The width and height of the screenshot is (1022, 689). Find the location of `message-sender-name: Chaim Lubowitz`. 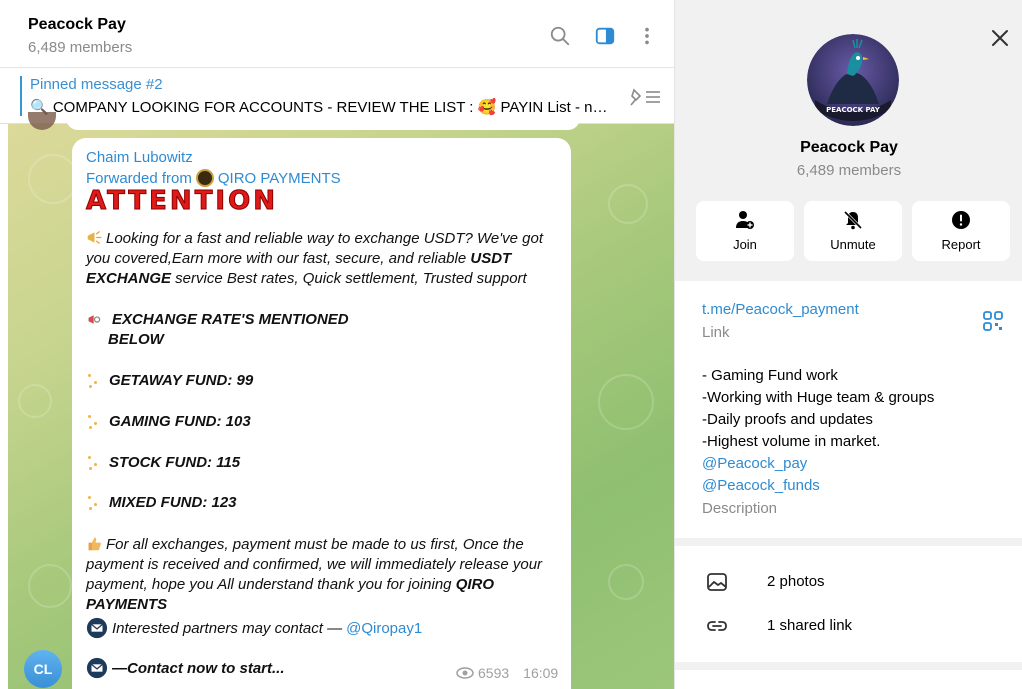

message-sender-name: Chaim Lubowitz is located at coordinates (139, 157).